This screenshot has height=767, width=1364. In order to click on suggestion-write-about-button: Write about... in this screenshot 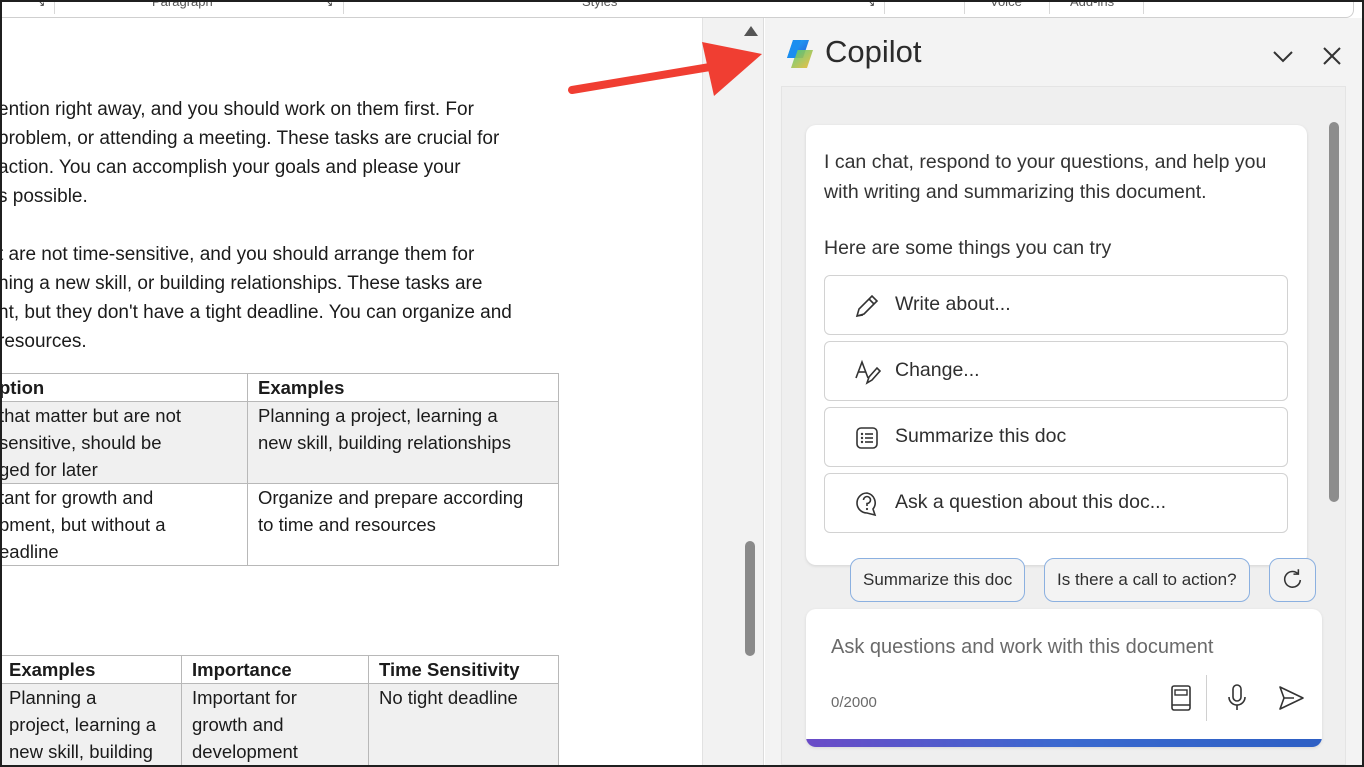, I will do `click(1056, 305)`.